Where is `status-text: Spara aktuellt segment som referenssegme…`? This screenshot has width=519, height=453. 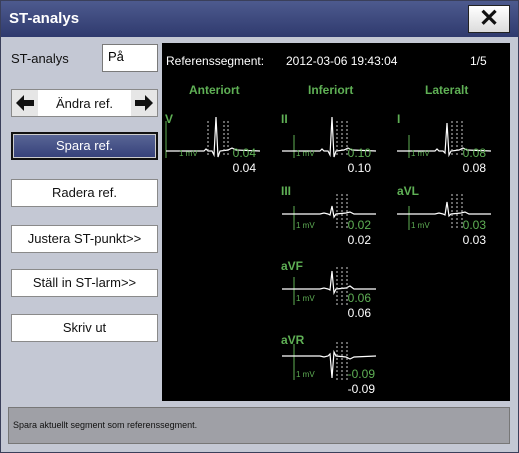 status-text: Spara aktuellt segment som referenssegme… is located at coordinates (105, 425).